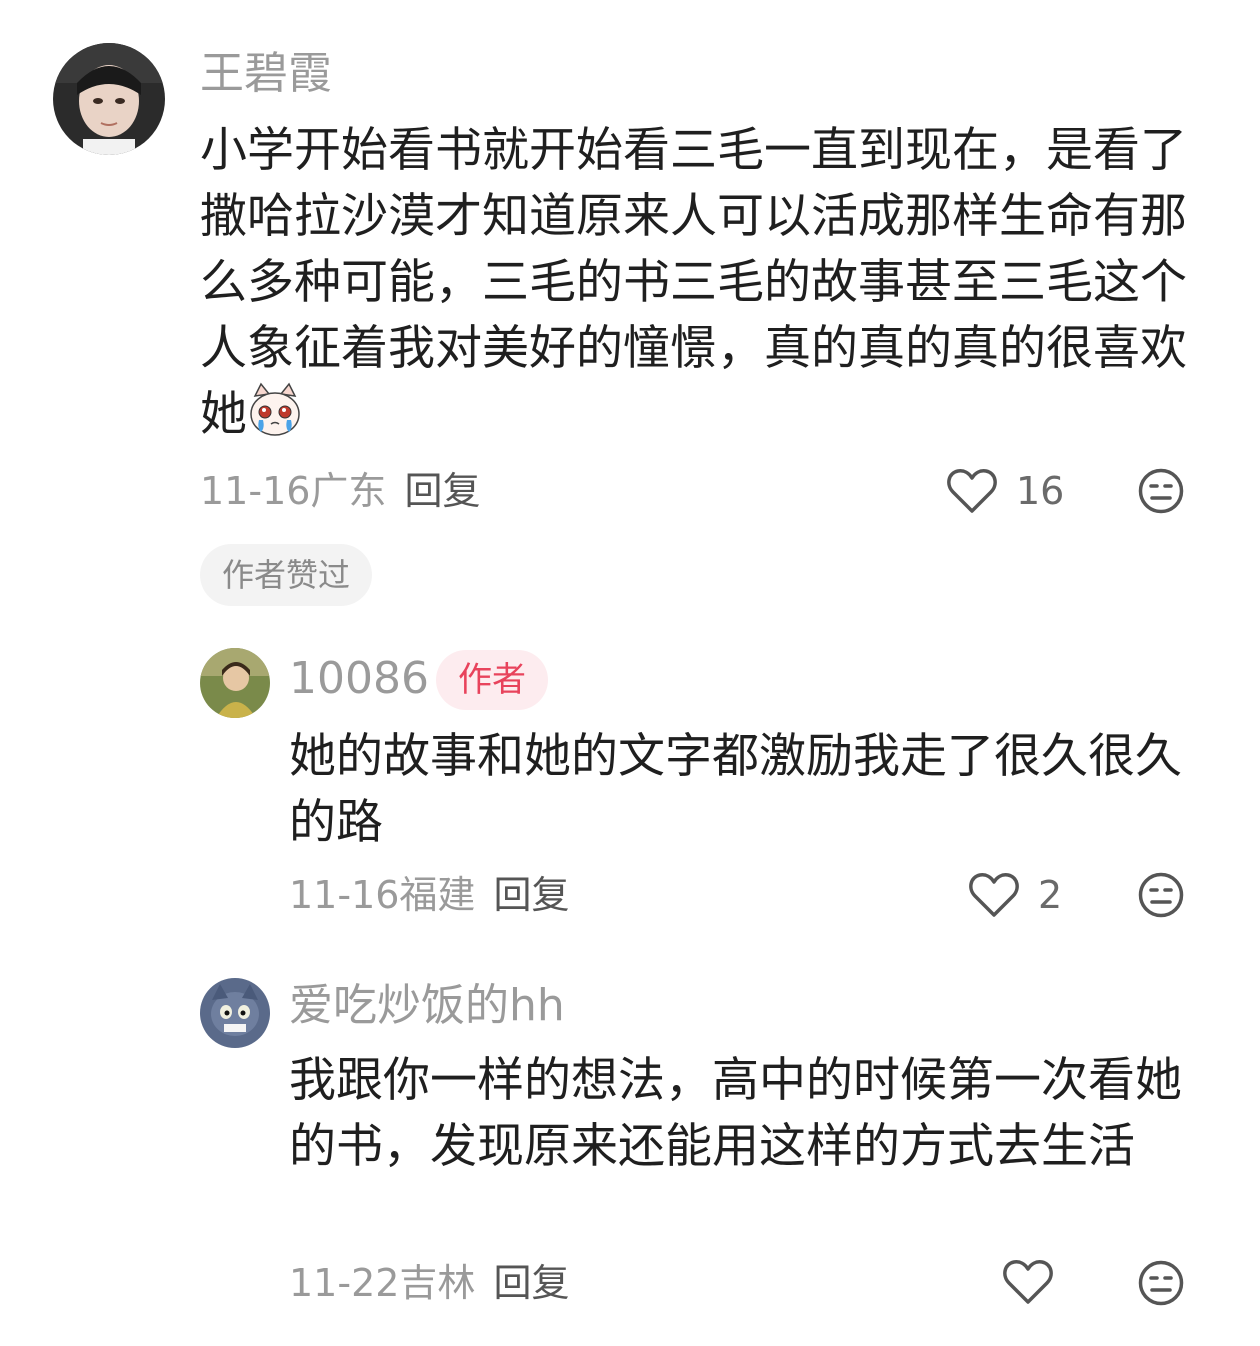 The height and width of the screenshot is (1346, 1260). I want to click on author-badge: 作者, so click(492, 680).